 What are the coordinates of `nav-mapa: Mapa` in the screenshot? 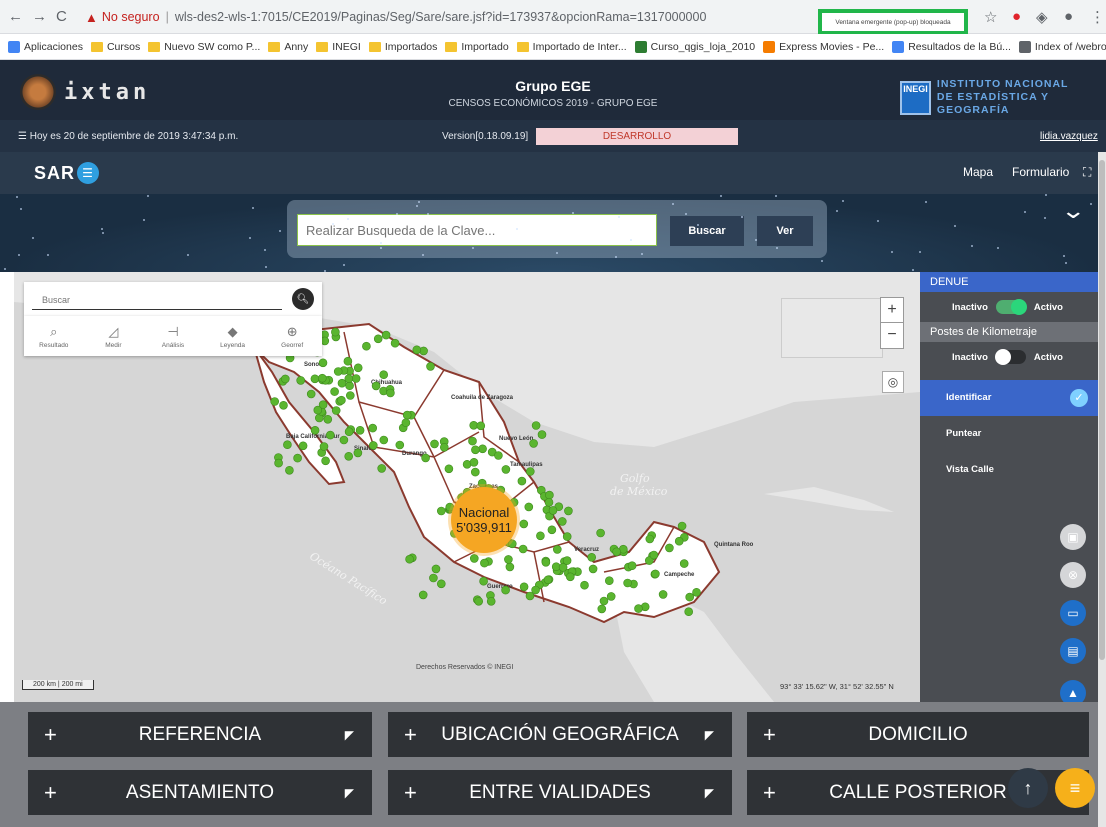 It's located at (978, 172).